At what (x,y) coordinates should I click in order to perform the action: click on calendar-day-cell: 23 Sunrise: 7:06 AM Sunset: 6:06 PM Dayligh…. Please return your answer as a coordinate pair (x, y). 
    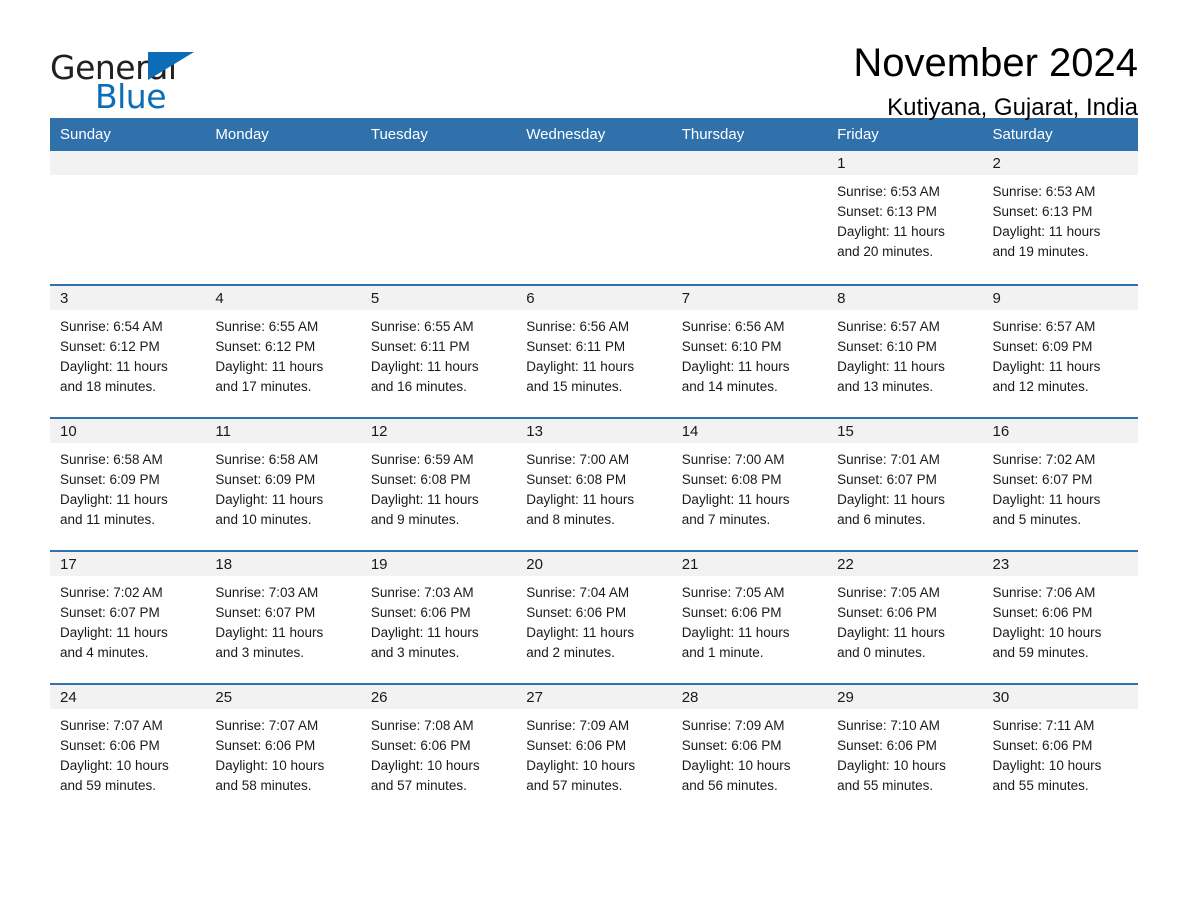
    Looking at the image, I should click on (1060, 616).